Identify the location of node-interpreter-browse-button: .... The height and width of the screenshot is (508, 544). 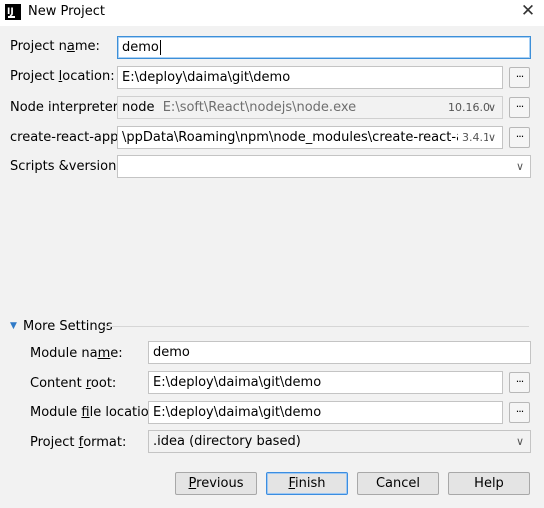
(519, 107).